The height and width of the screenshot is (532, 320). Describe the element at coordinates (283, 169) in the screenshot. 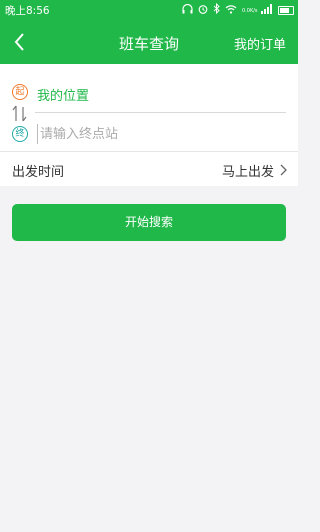

I see `chevron-right-icon` at that location.